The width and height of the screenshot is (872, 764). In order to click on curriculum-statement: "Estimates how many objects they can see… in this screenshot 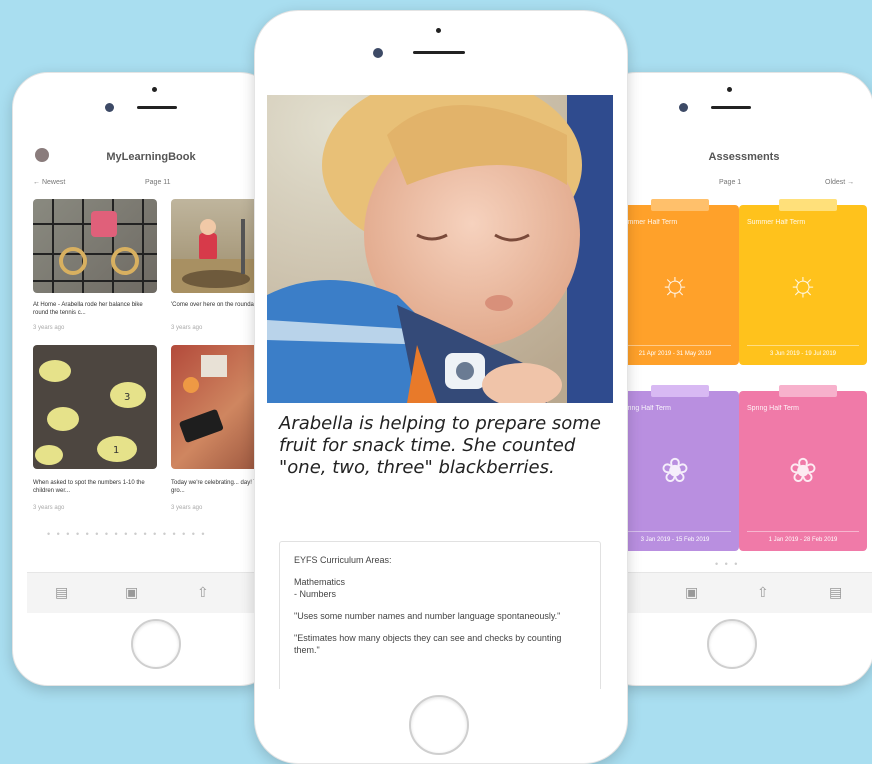, I will do `click(428, 644)`.